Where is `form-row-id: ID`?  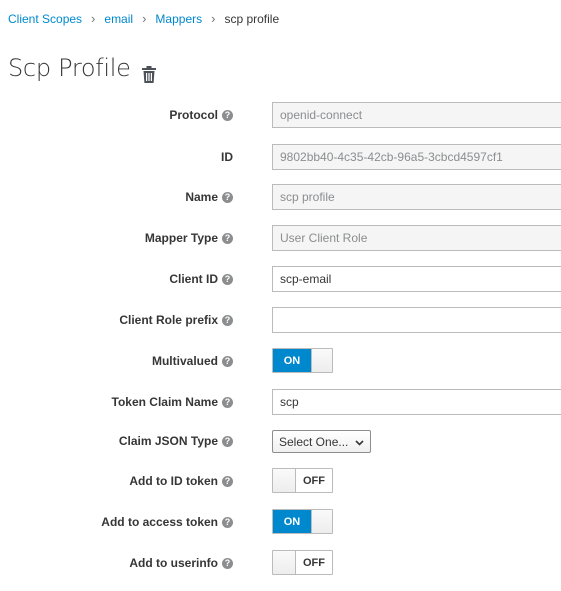 form-row-id: ID is located at coordinates (280, 157).